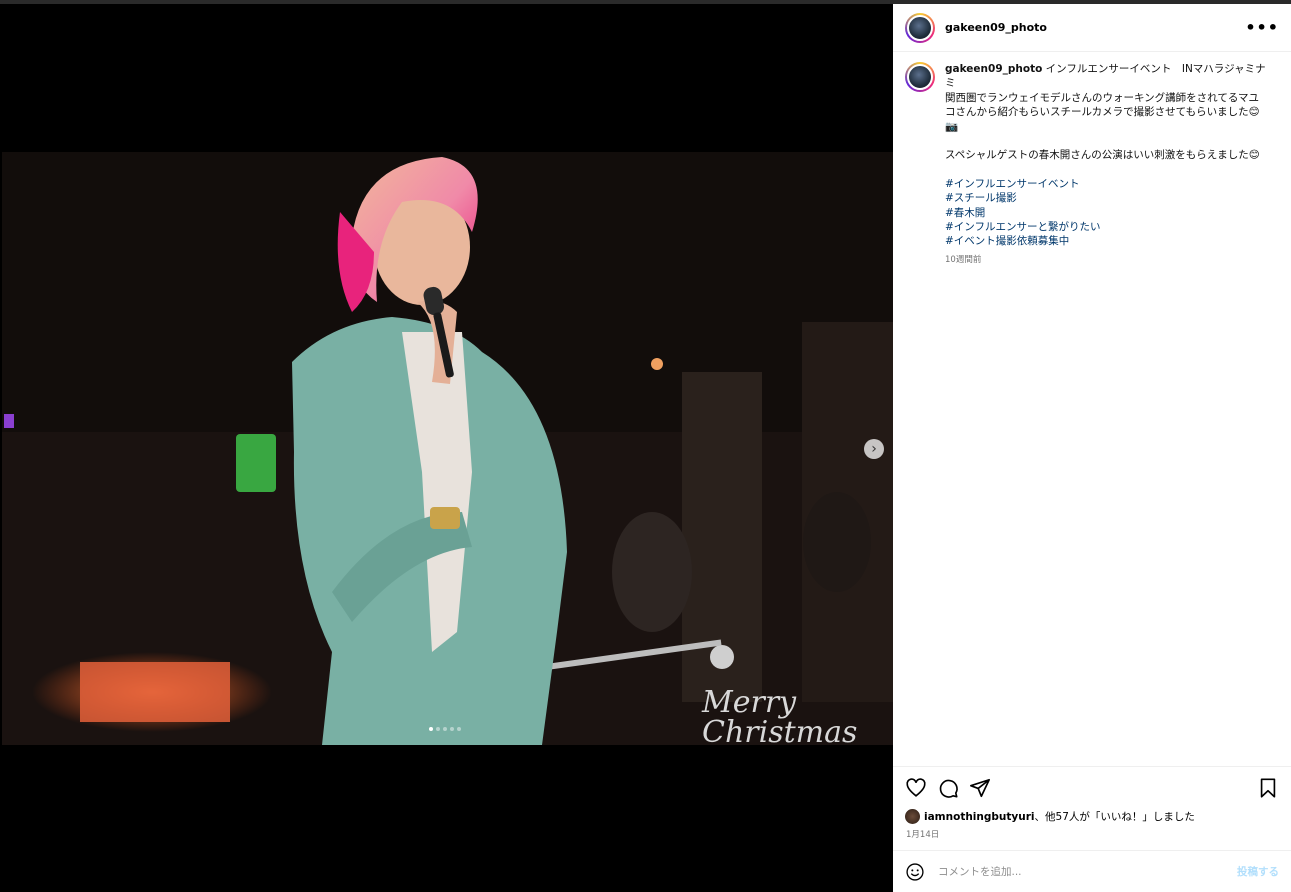 This screenshot has width=1291, height=892. I want to click on like-heart-icon, so click(916, 788).